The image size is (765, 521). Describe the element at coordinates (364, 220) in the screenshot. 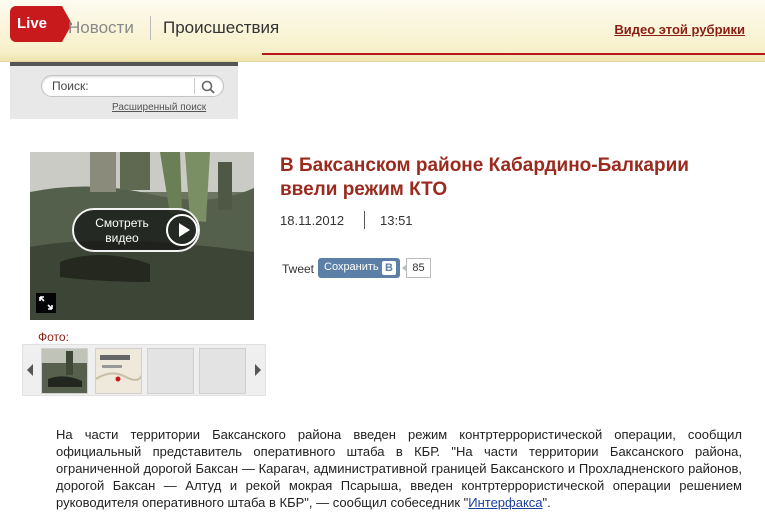

I see `date-time-divider` at that location.